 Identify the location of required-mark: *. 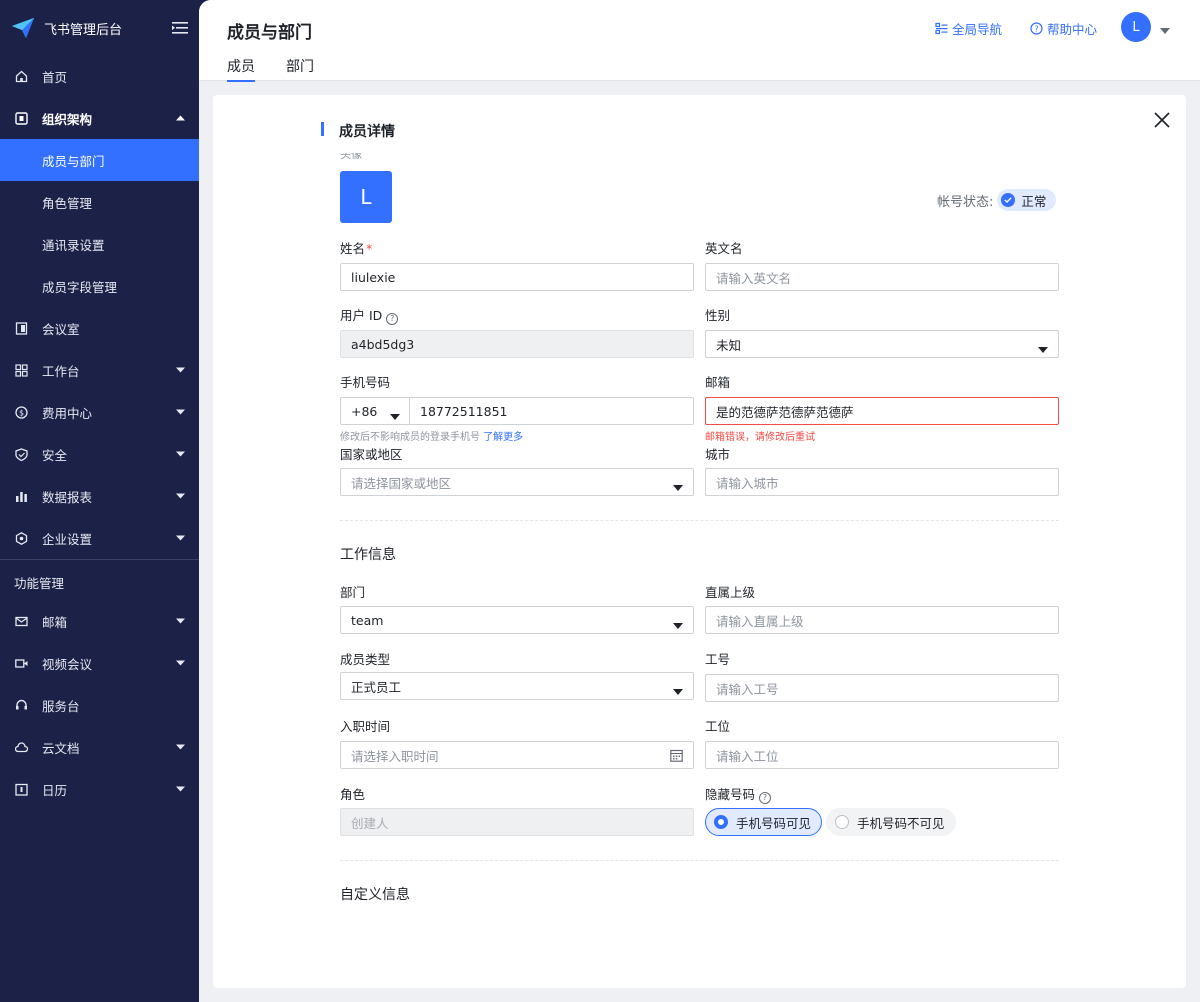
(369, 248).